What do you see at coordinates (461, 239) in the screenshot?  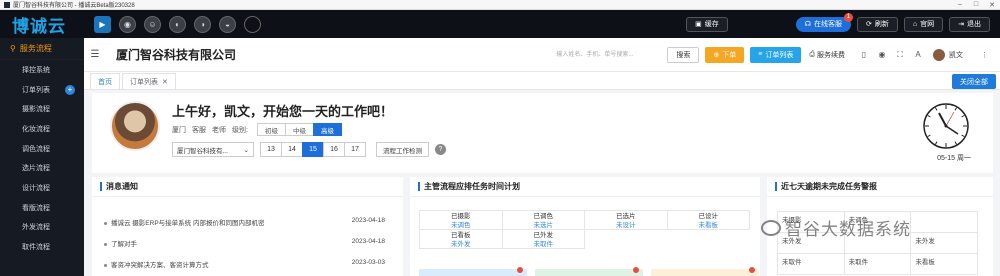 I see `schedule-cell: 已看板 未外发` at bounding box center [461, 239].